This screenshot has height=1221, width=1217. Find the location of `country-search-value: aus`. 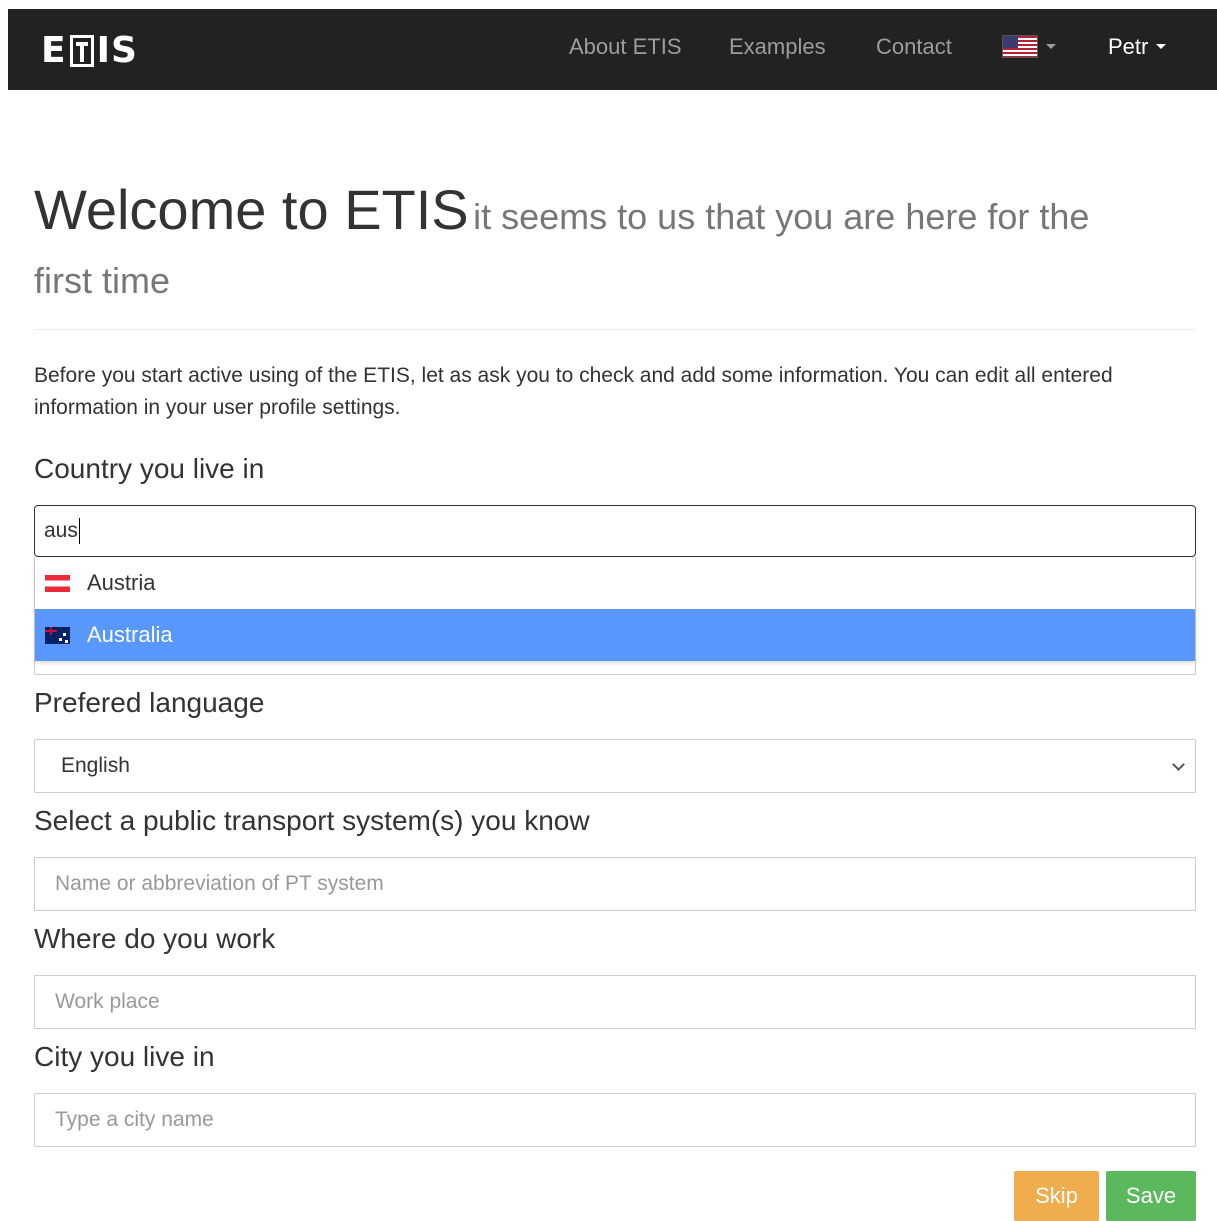

country-search-value: aus is located at coordinates (61, 530).